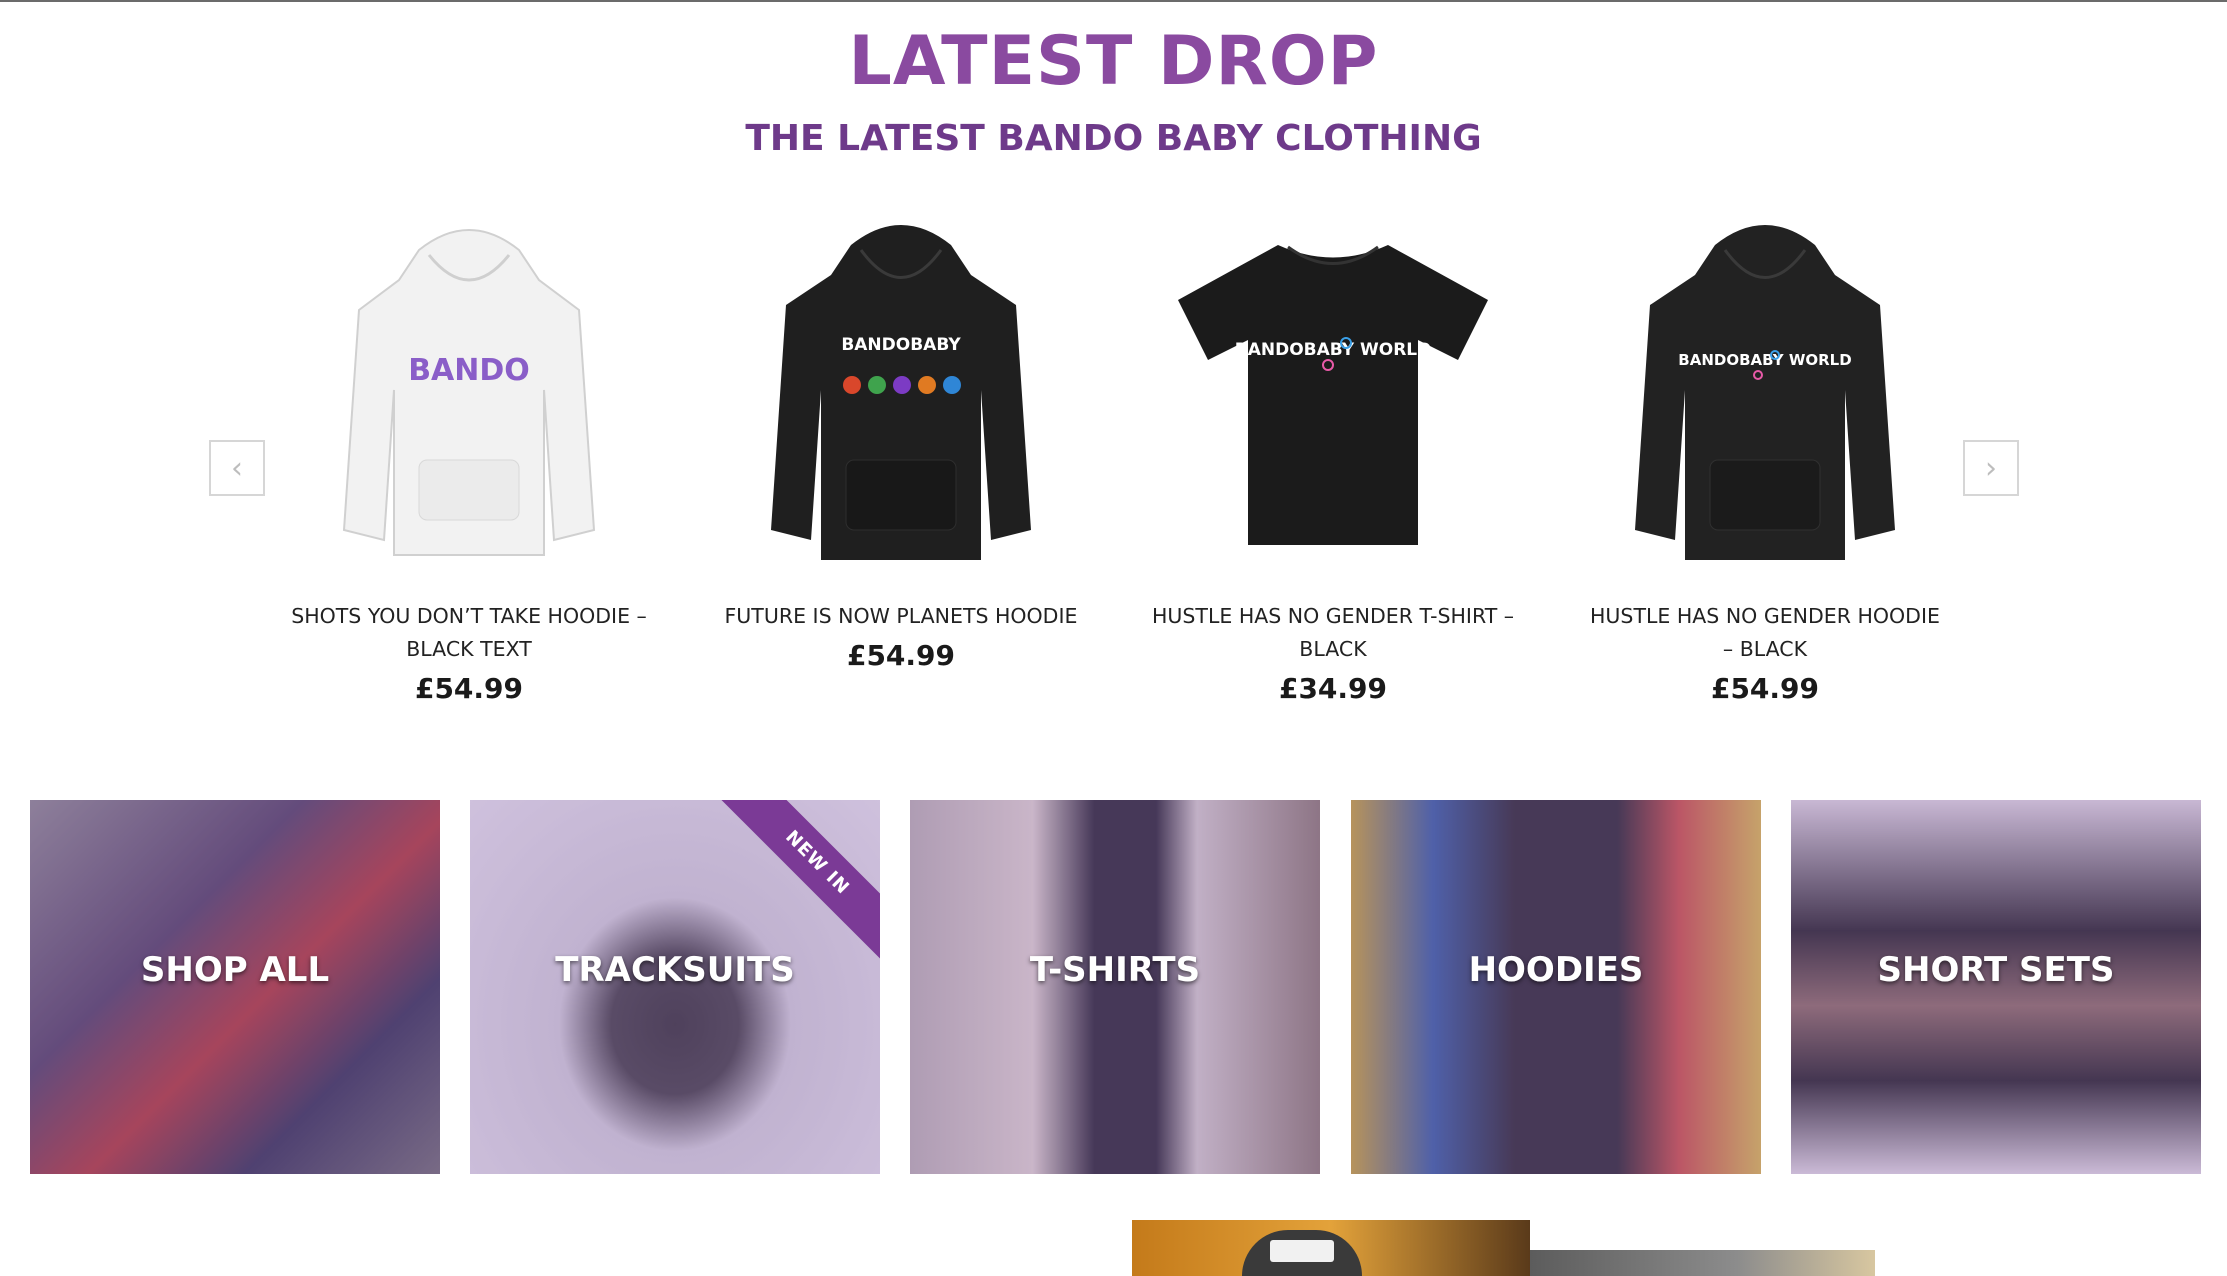 Image resolution: width=2227 pixels, height=1276 pixels. I want to click on section-subtitle: THE LATEST BANDO BABY CLOTHING, so click(1113, 138).